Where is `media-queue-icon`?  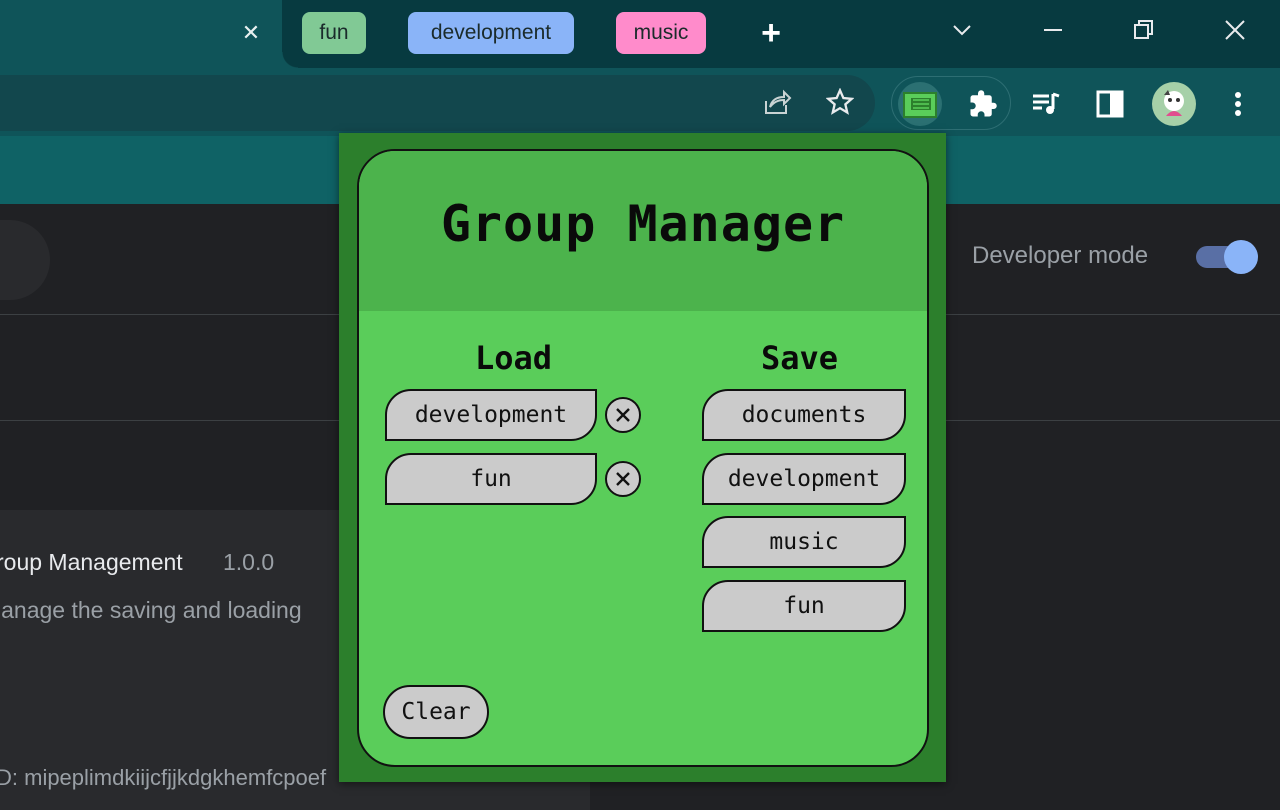 media-queue-icon is located at coordinates (1046, 104).